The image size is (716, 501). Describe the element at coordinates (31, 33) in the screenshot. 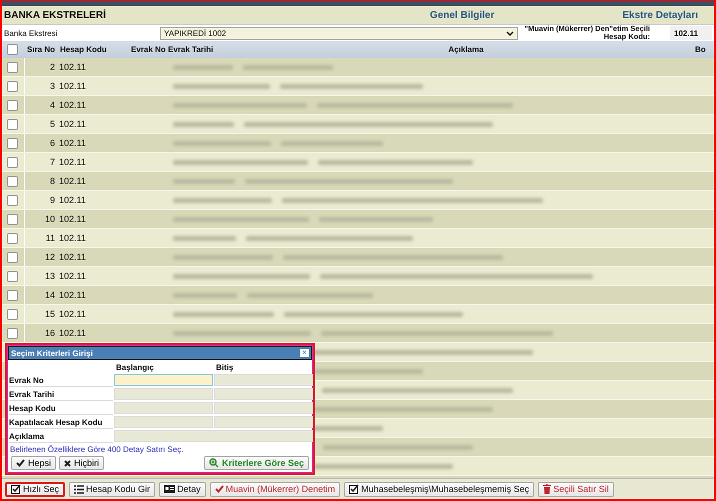

I see `field-label: Banka Ekstresi` at that location.